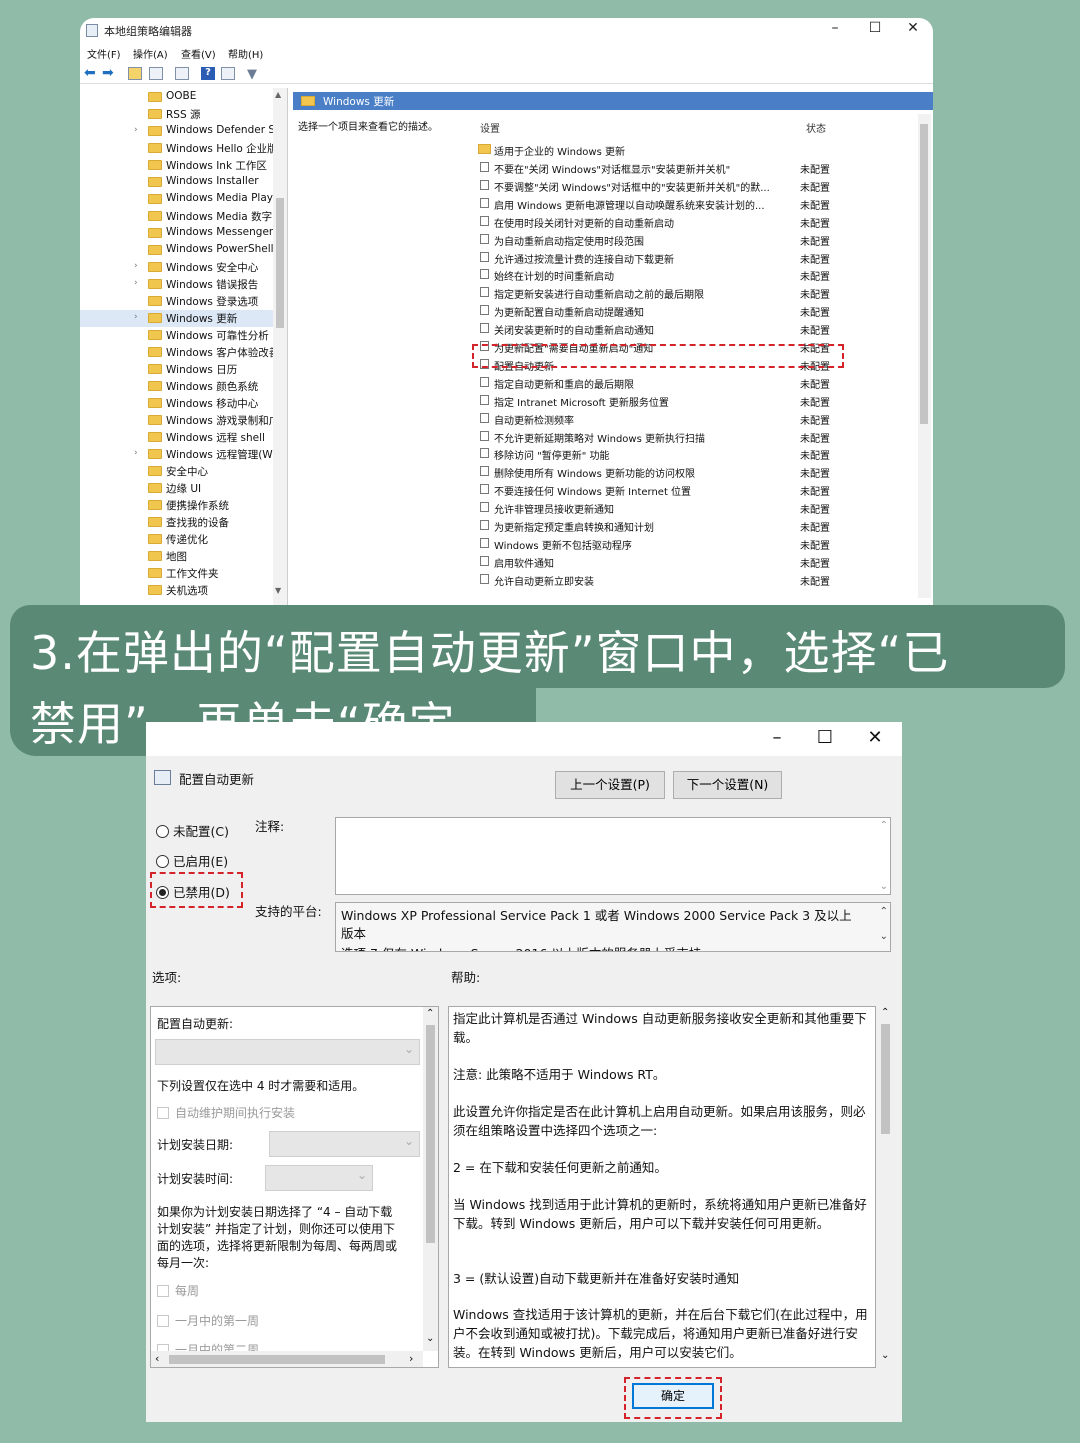  I want to click on tree-item: › Windows 错误报告, so click(177, 284).